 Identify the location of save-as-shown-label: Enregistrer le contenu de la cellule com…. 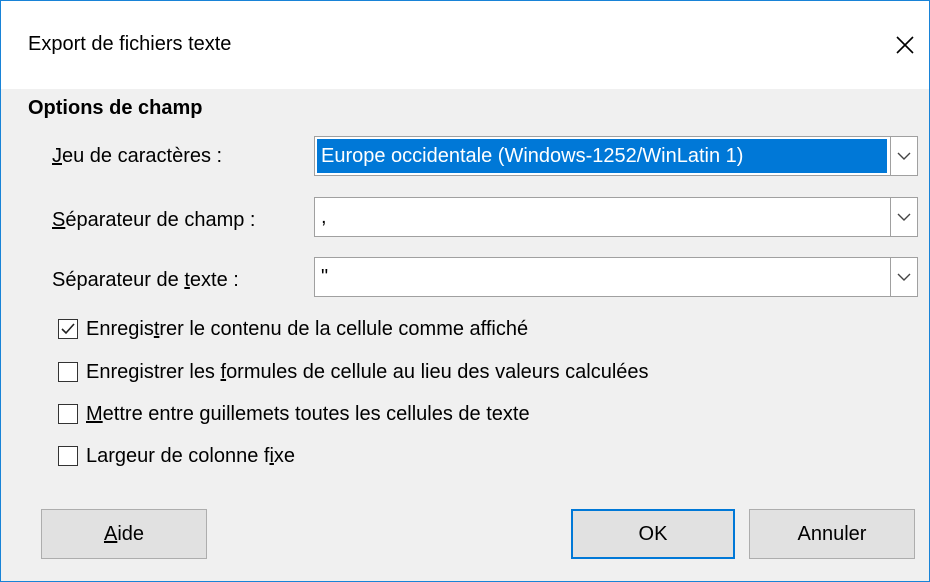
(307, 328).